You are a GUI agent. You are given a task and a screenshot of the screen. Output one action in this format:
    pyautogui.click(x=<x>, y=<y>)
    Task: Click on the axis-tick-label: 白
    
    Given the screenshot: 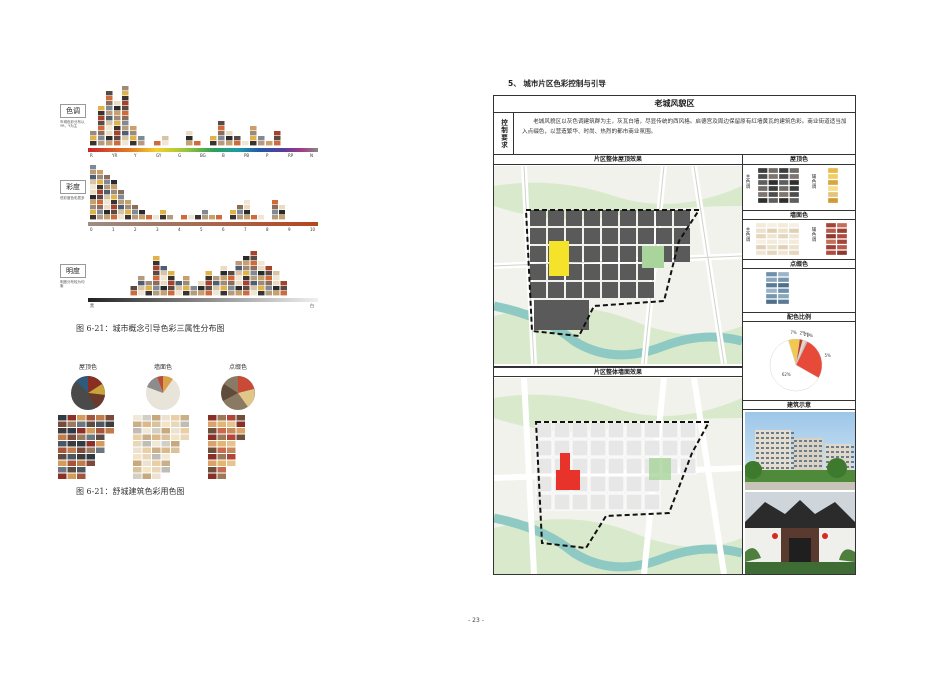 What is the action you would take?
    pyautogui.click(x=312, y=305)
    